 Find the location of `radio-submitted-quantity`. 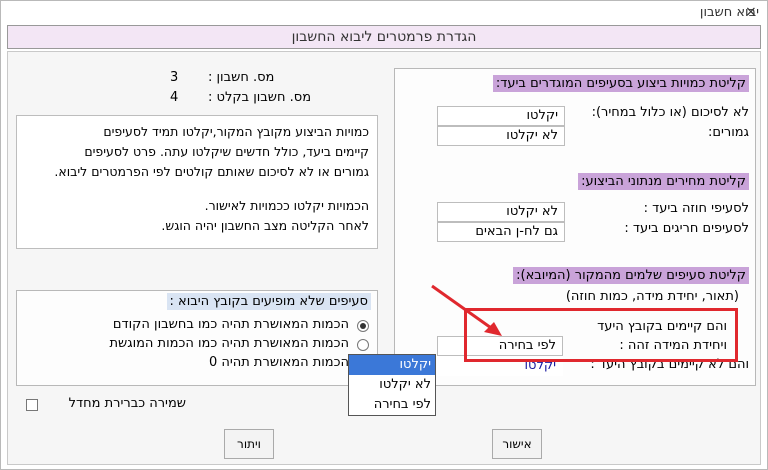

radio-submitted-quantity is located at coordinates (363, 345).